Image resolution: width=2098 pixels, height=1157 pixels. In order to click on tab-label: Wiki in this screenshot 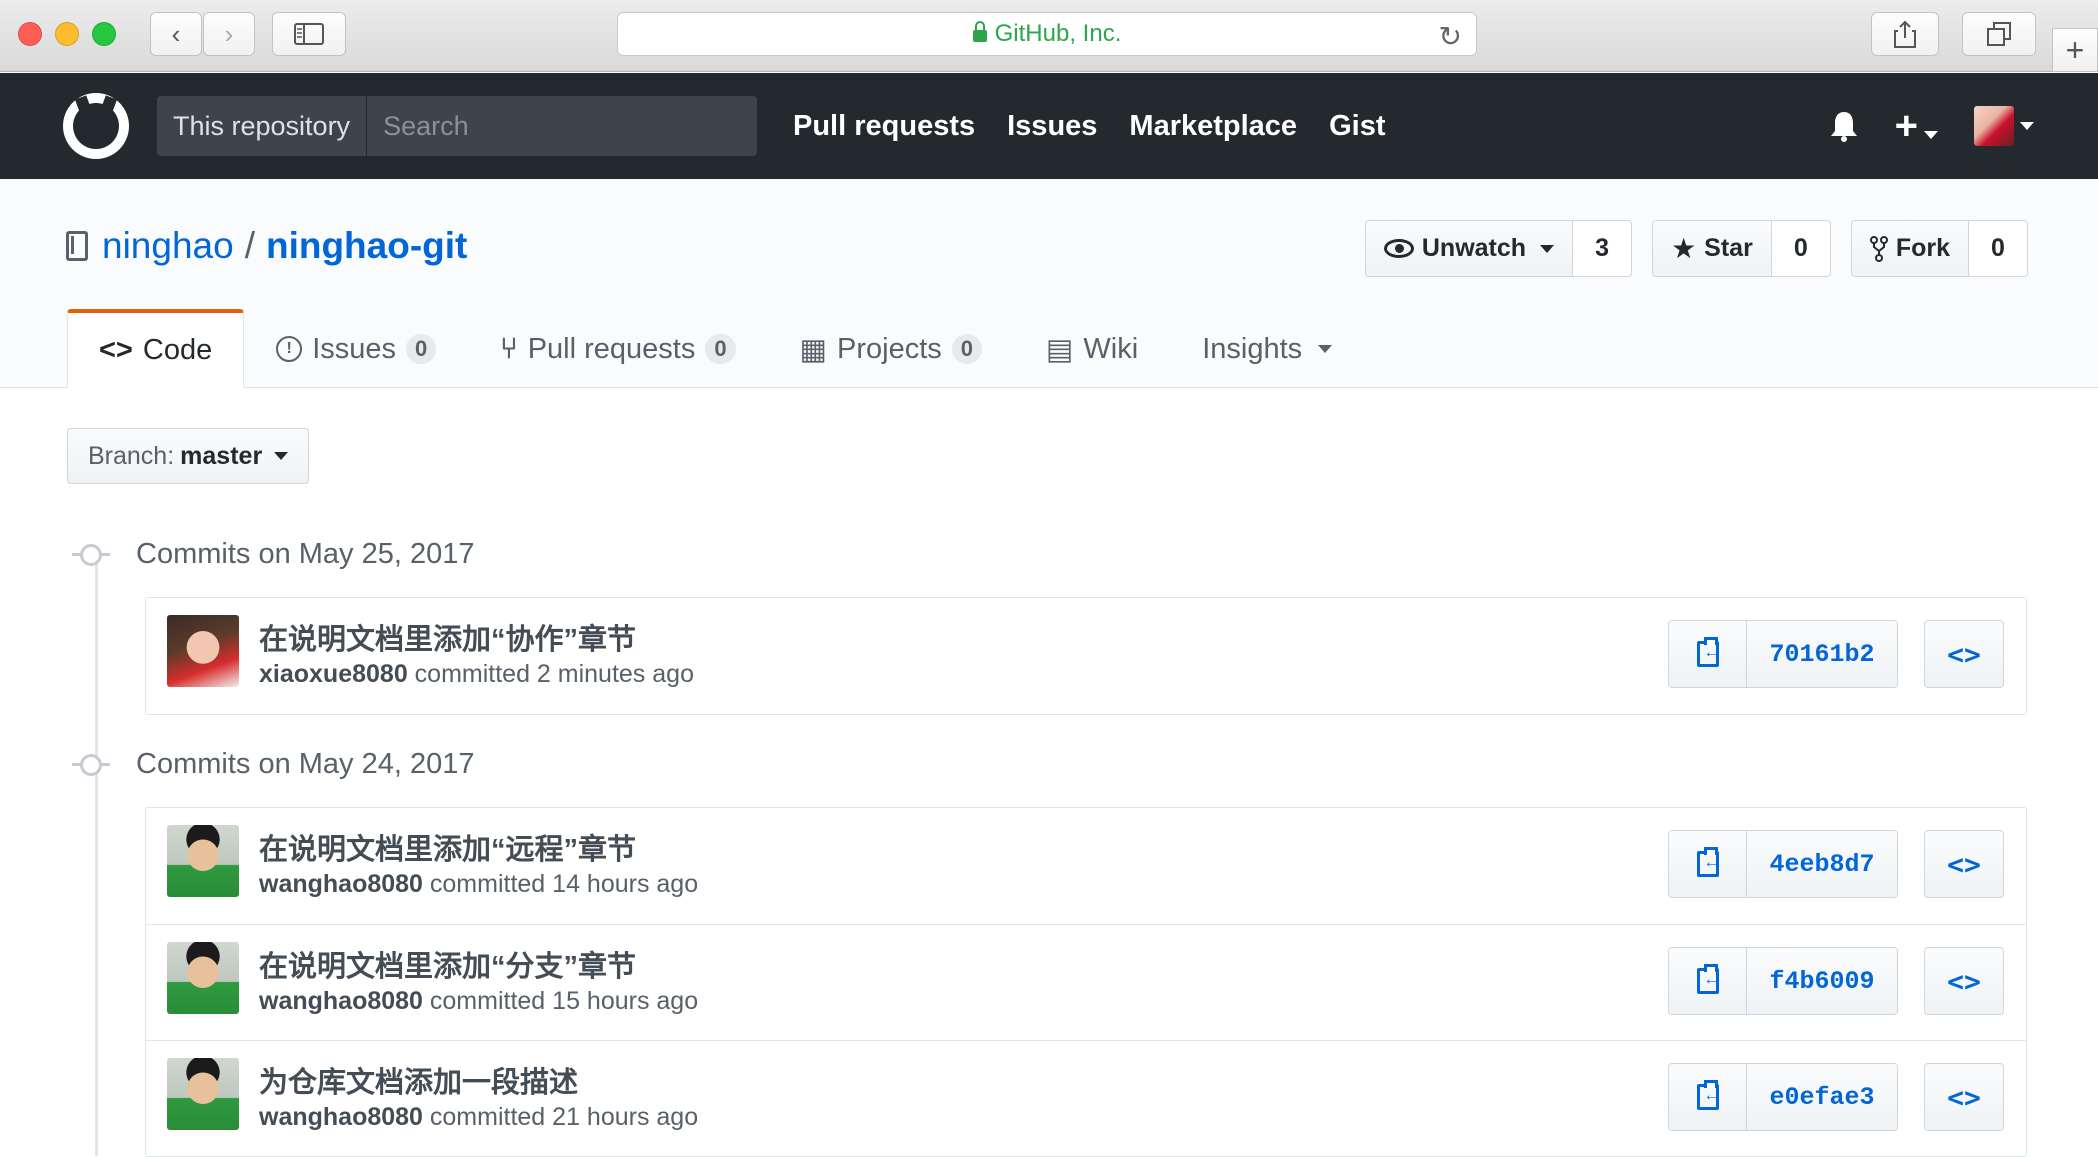, I will do `click(1111, 348)`.